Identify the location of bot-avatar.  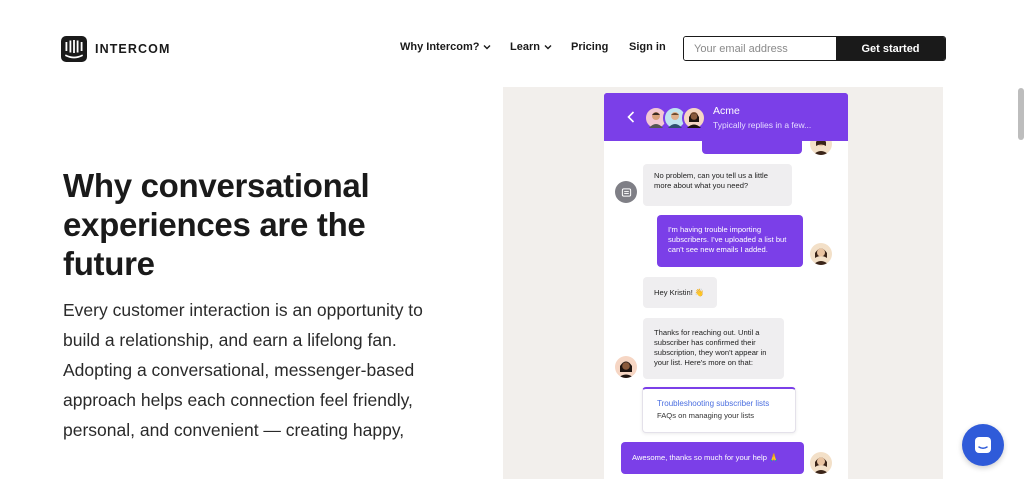
(626, 192).